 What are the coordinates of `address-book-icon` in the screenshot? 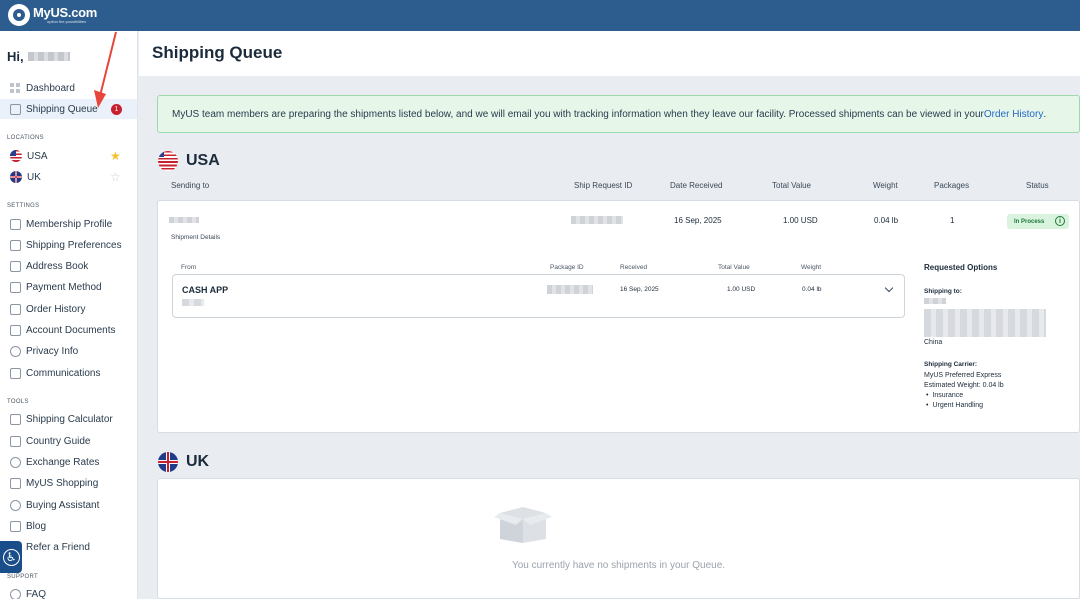 It's located at (15, 266).